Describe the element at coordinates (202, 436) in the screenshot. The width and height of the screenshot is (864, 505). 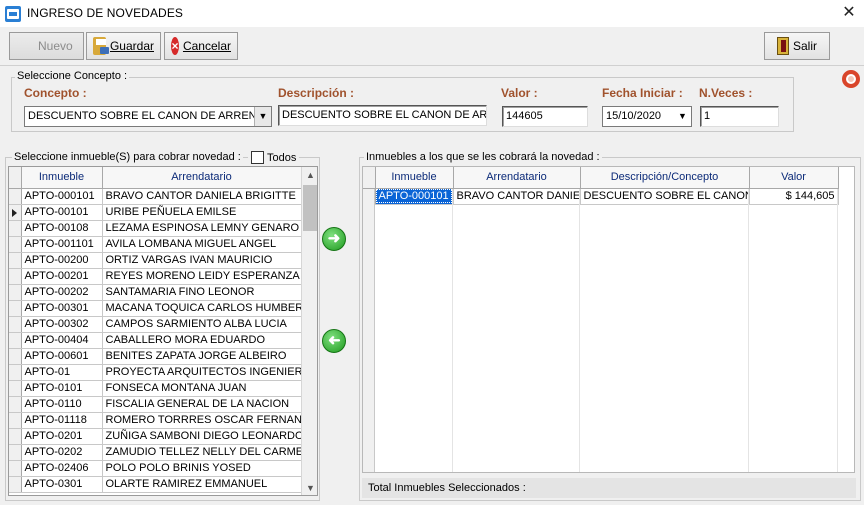
I see `cell-arrendatario: ZUÑIGA SAMBONI DIEGO LEONARDO` at that location.